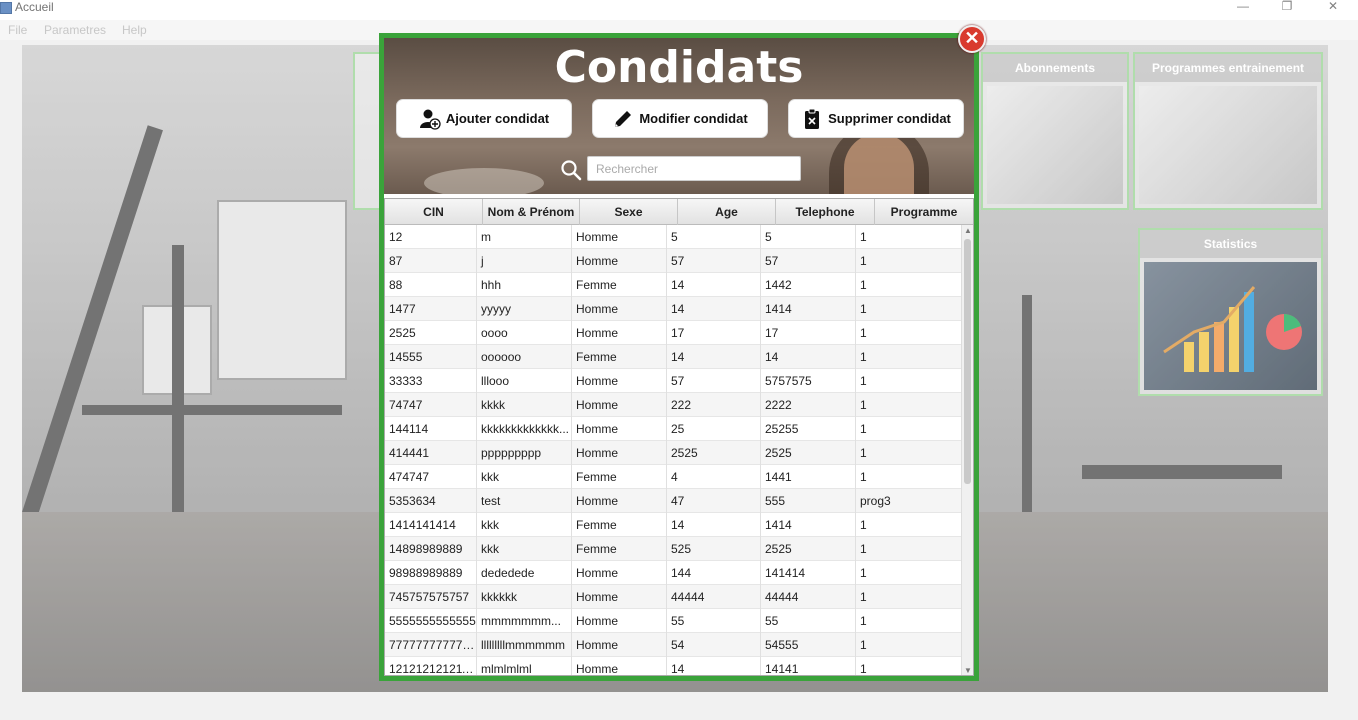  What do you see at coordinates (431, 237) in the screenshot?
I see `cell-cin: 12` at bounding box center [431, 237].